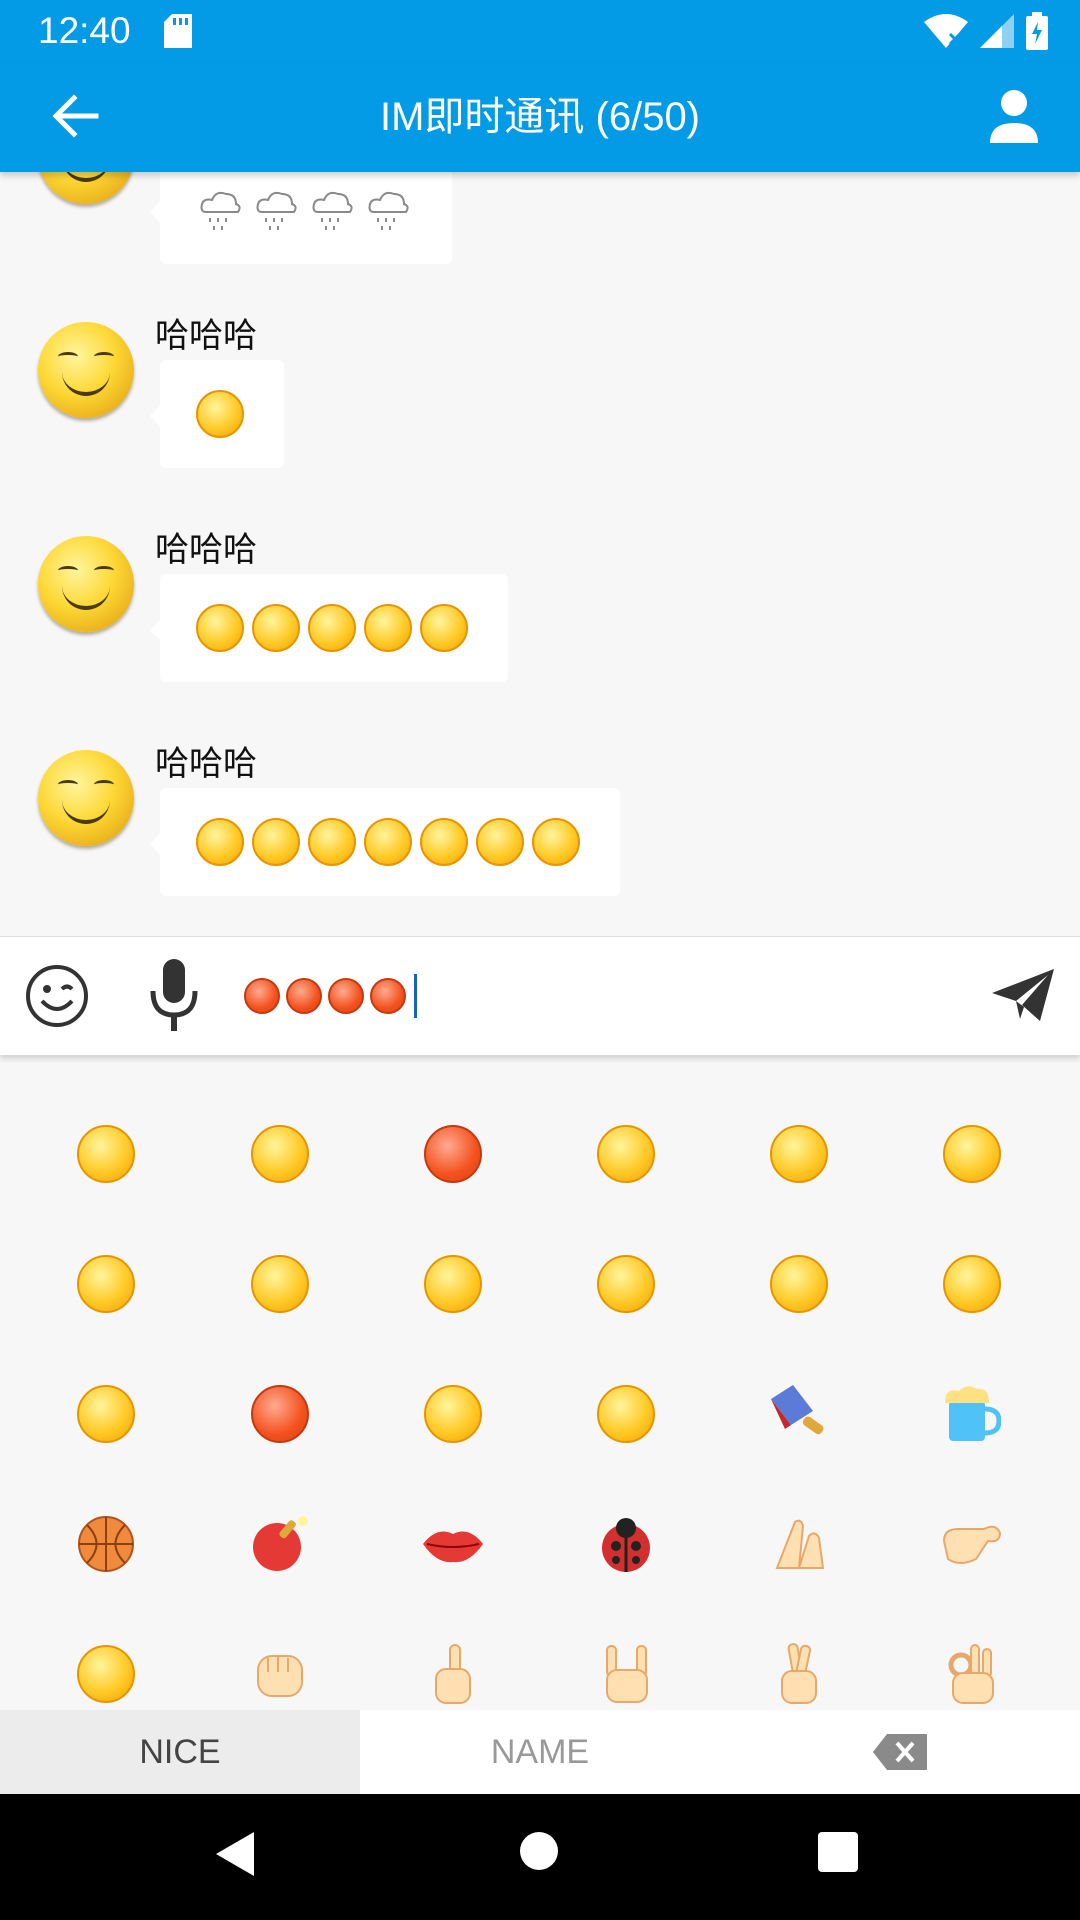  Describe the element at coordinates (106, 1674) in the screenshot. I see `tongue-out-emoji-icon` at that location.